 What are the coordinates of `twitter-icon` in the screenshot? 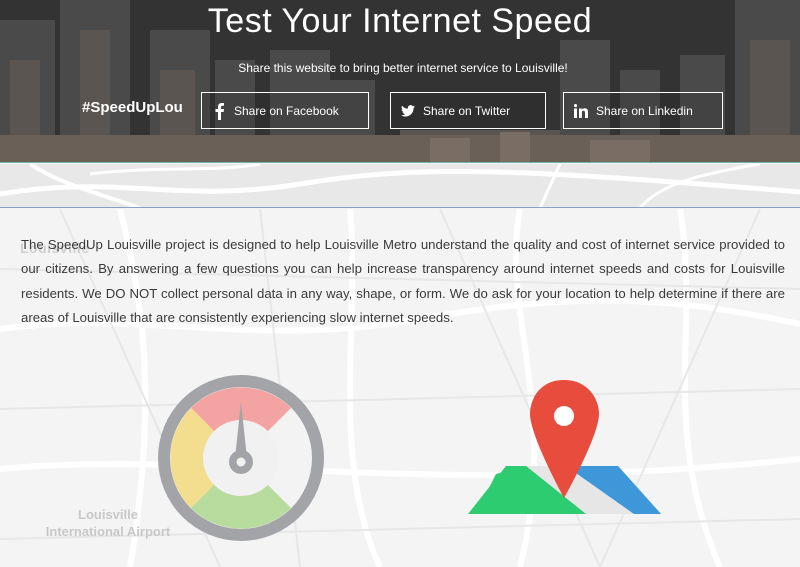 It's located at (408, 111).